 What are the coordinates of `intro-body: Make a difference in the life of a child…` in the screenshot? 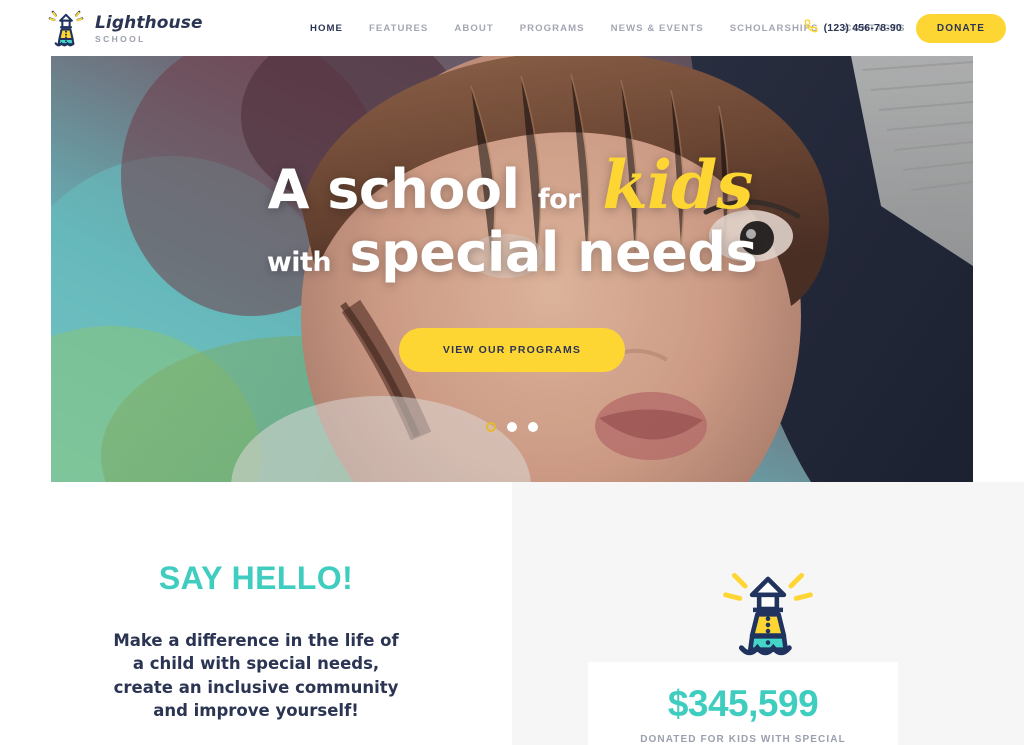 It's located at (256, 676).